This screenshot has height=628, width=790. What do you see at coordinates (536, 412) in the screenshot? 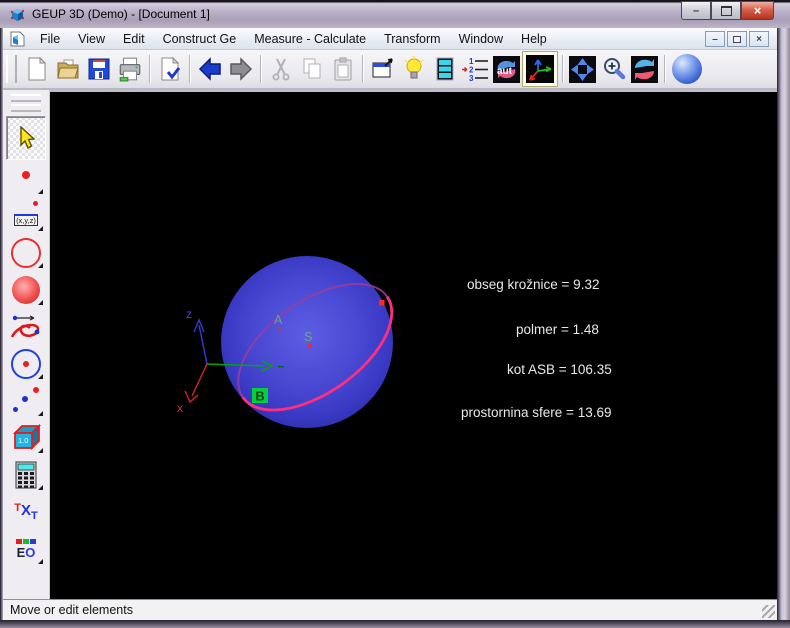
I see `measurement-volume: prostornina sfere = 13.69` at bounding box center [536, 412].